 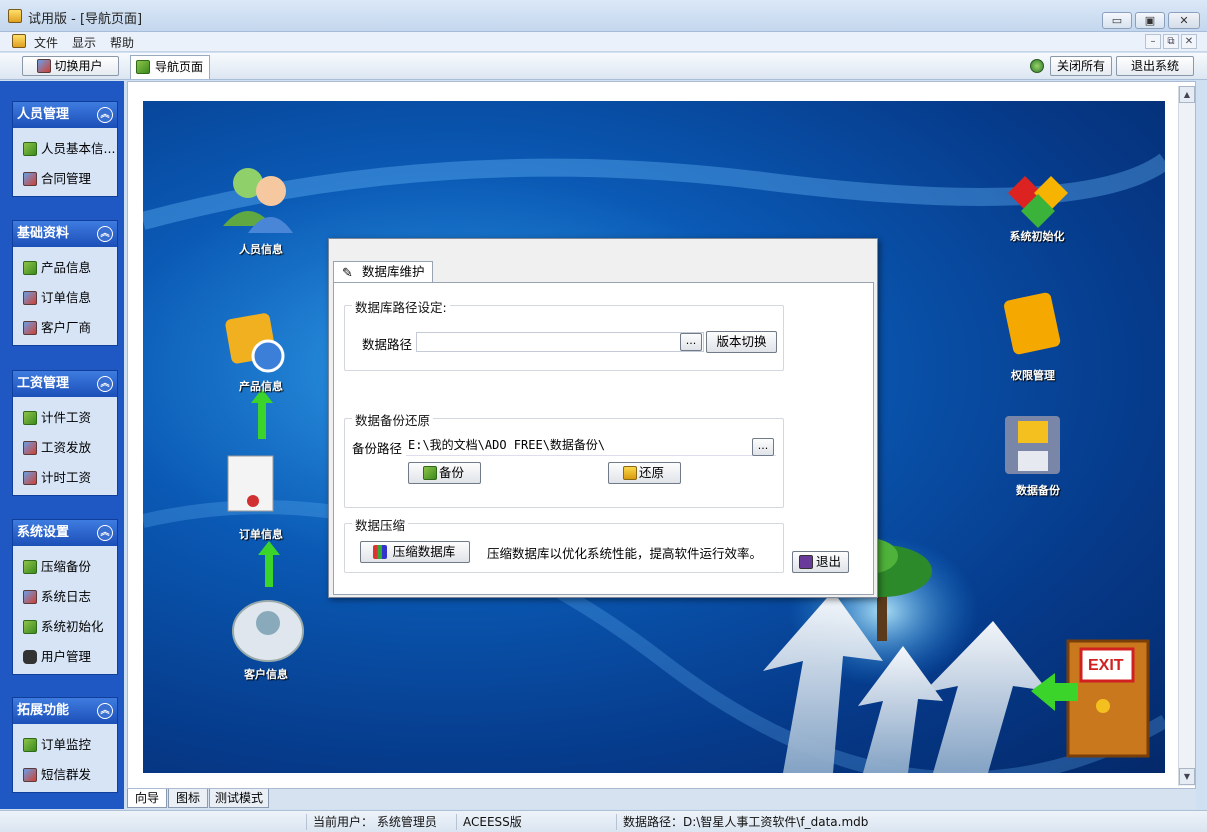 What do you see at coordinates (143, 67) in the screenshot?
I see `navigation-tab-icon` at bounding box center [143, 67].